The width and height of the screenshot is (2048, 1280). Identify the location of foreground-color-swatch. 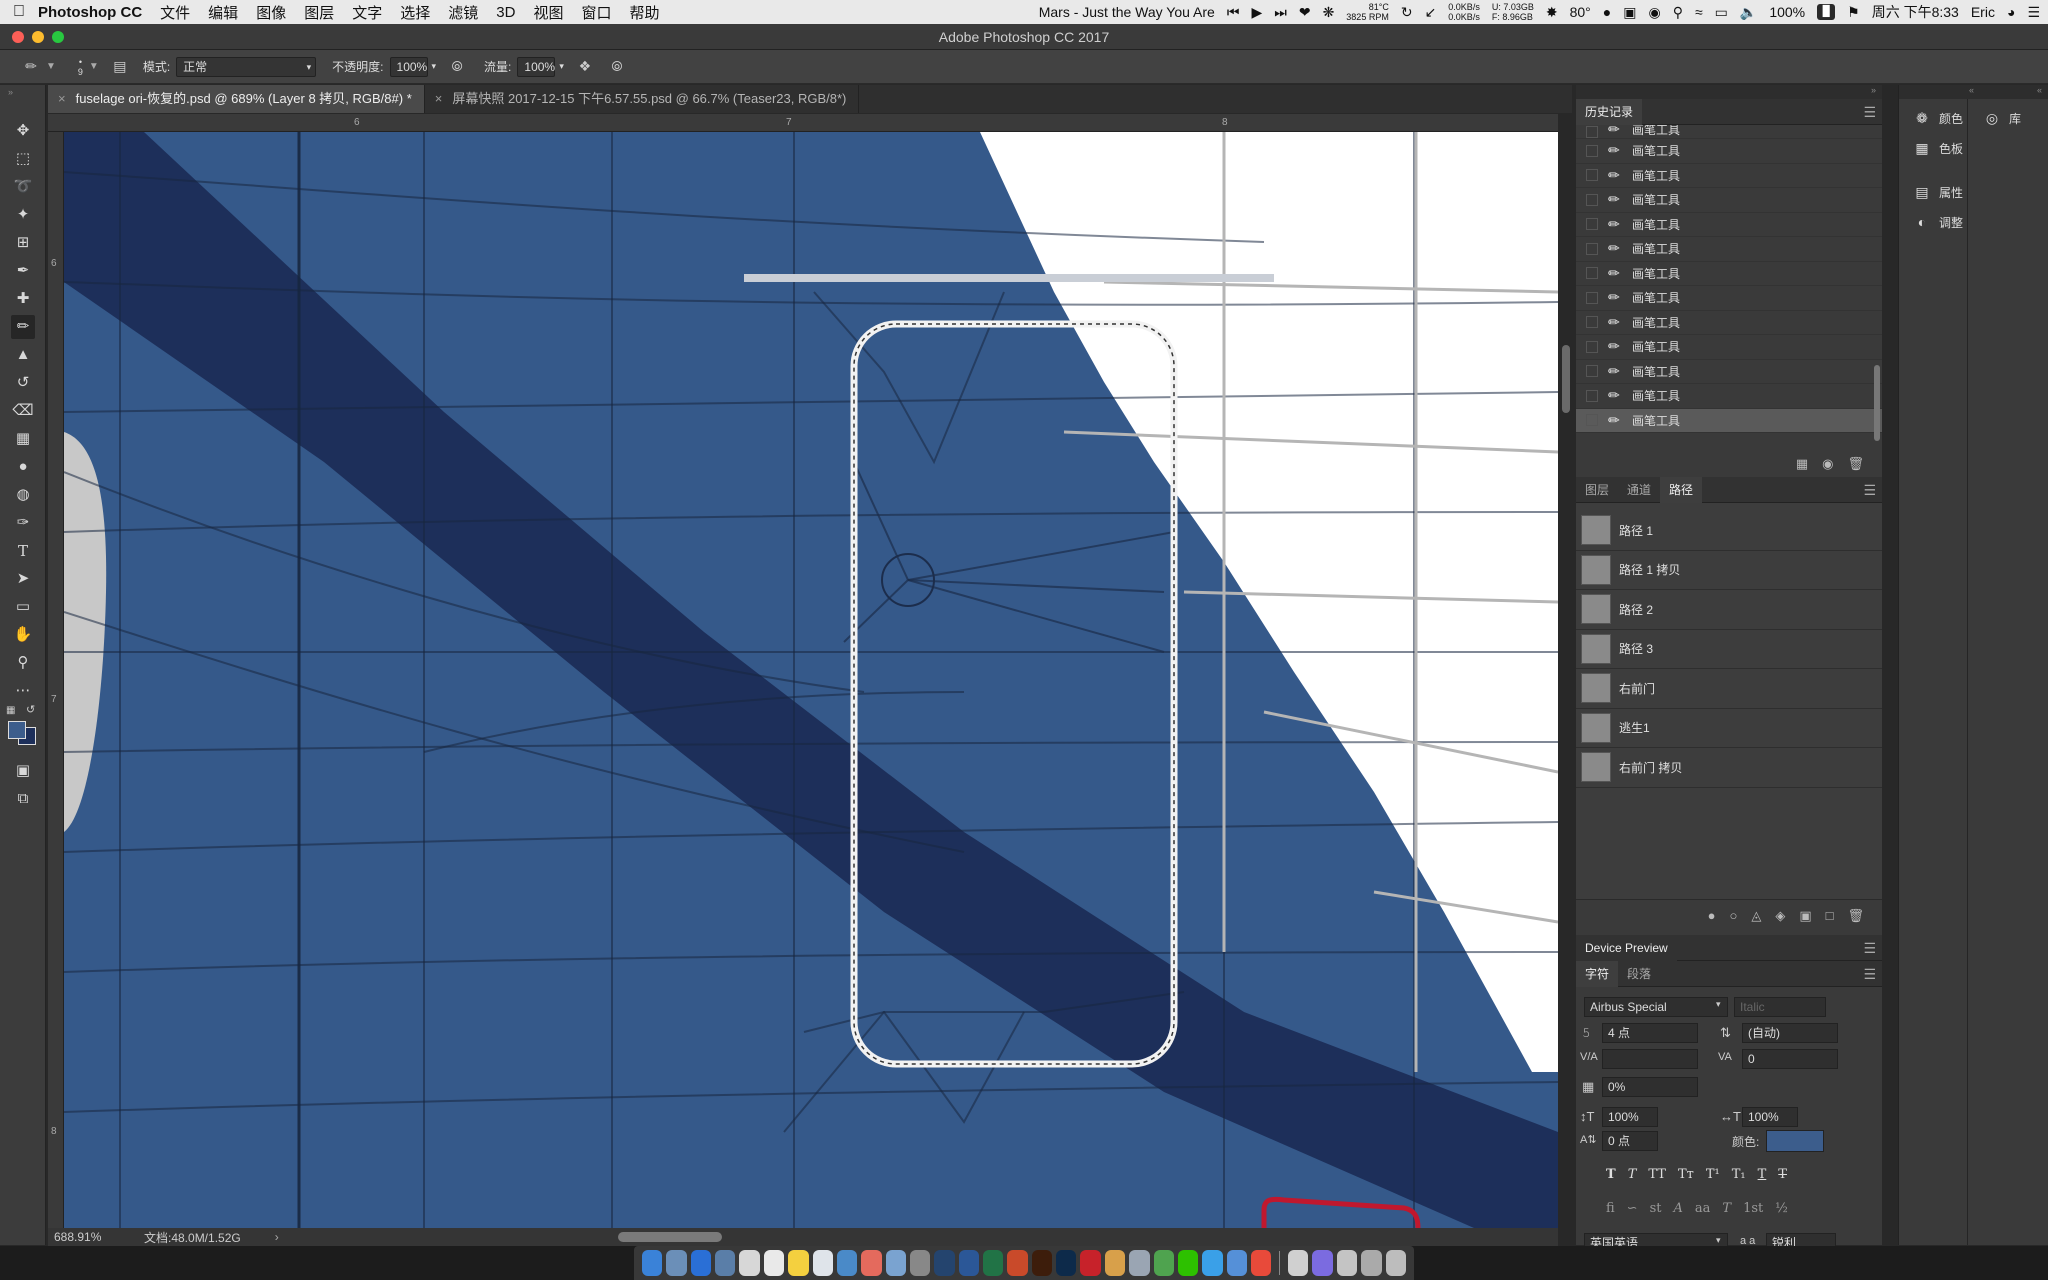
(17, 730).